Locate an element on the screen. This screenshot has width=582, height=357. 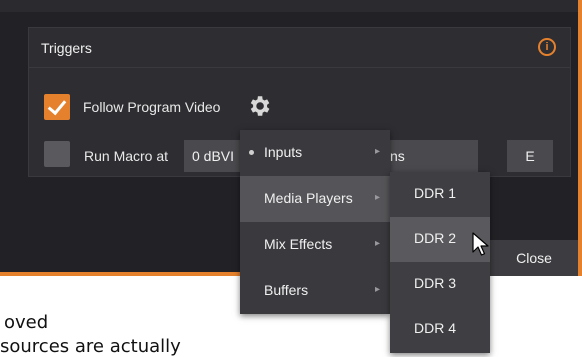
gear-icon is located at coordinates (259, 106).